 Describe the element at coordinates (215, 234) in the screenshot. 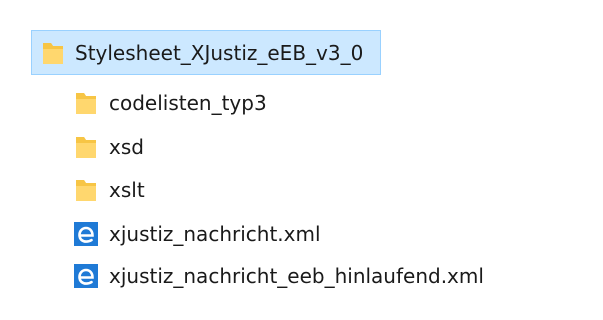

I see `file-label: xjustiz_nachricht.xml` at that location.